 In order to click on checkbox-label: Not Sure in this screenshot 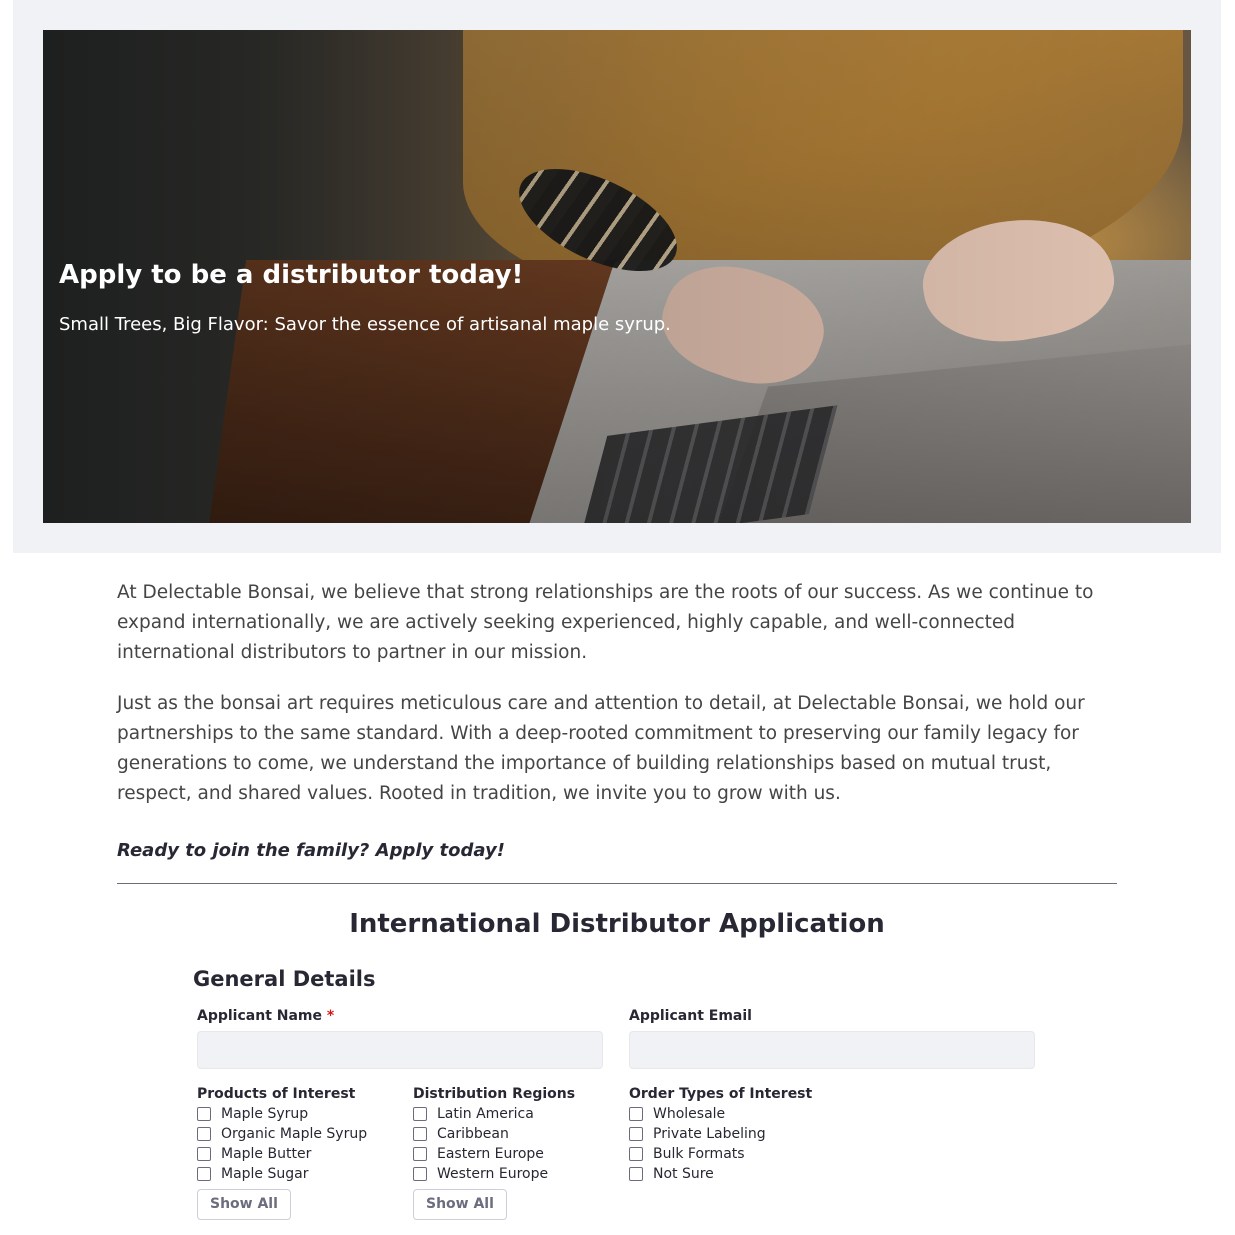, I will do `click(683, 1174)`.